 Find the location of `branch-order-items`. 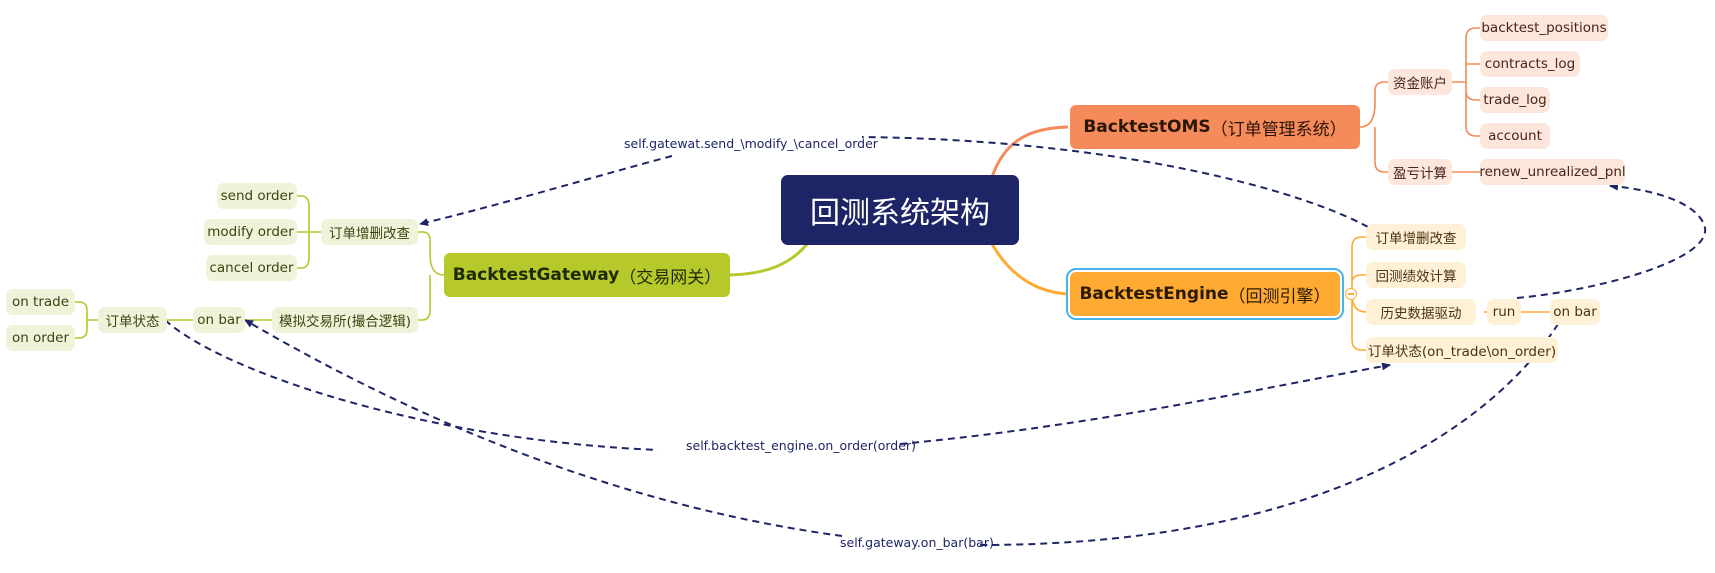

branch-order-items is located at coordinates (309, 232).